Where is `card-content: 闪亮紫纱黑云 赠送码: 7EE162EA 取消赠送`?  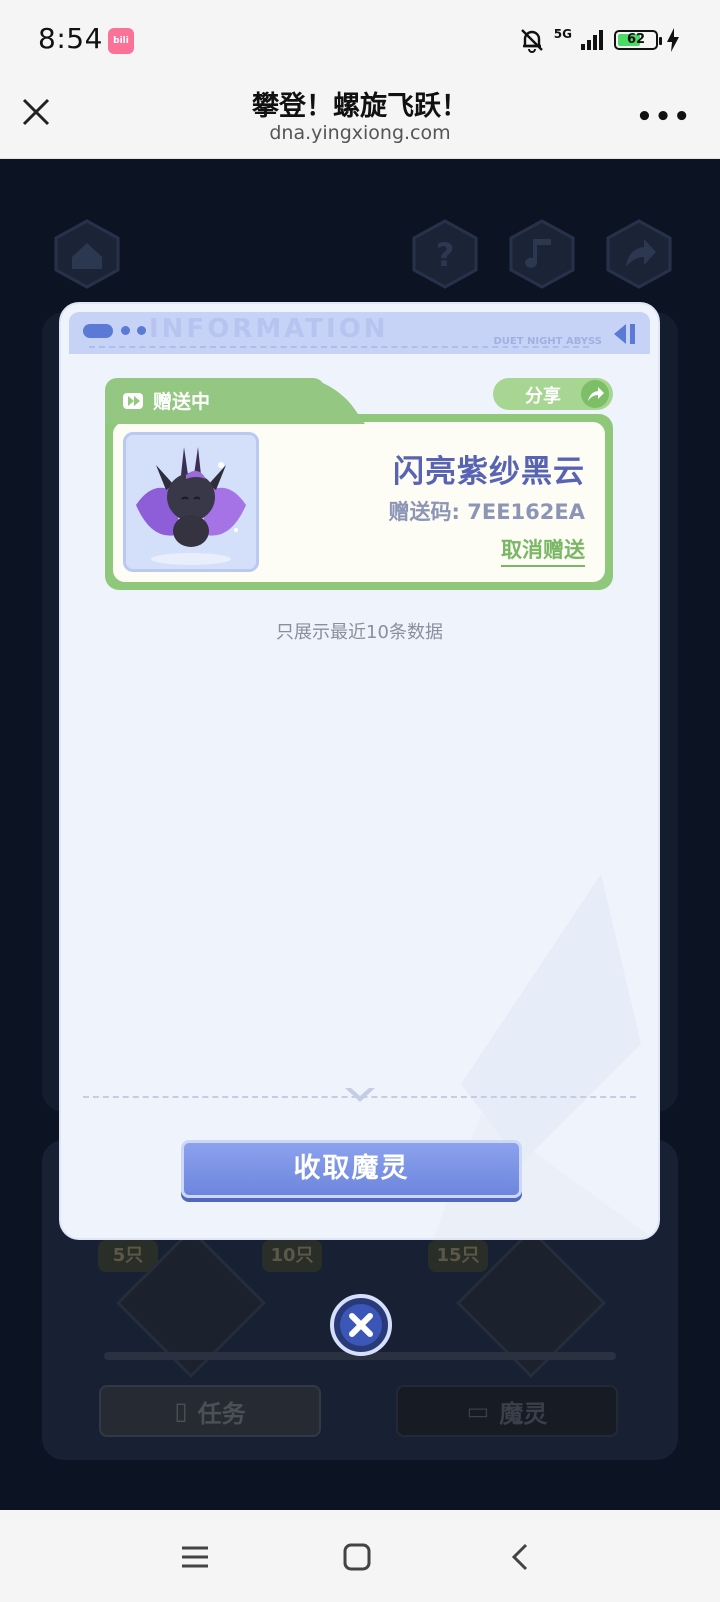
card-content: 闪亮紫纱黑云 赠送码: 7EE162EA 取消赠送 is located at coordinates (359, 502).